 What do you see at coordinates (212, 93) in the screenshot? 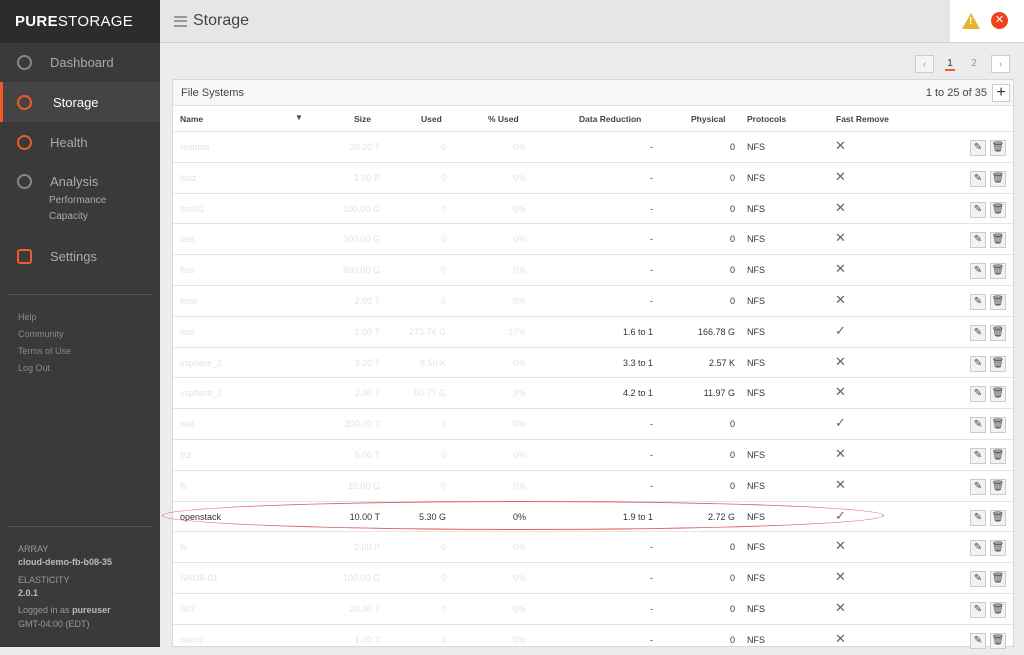
I see `panel-title: File Systems` at bounding box center [212, 93].